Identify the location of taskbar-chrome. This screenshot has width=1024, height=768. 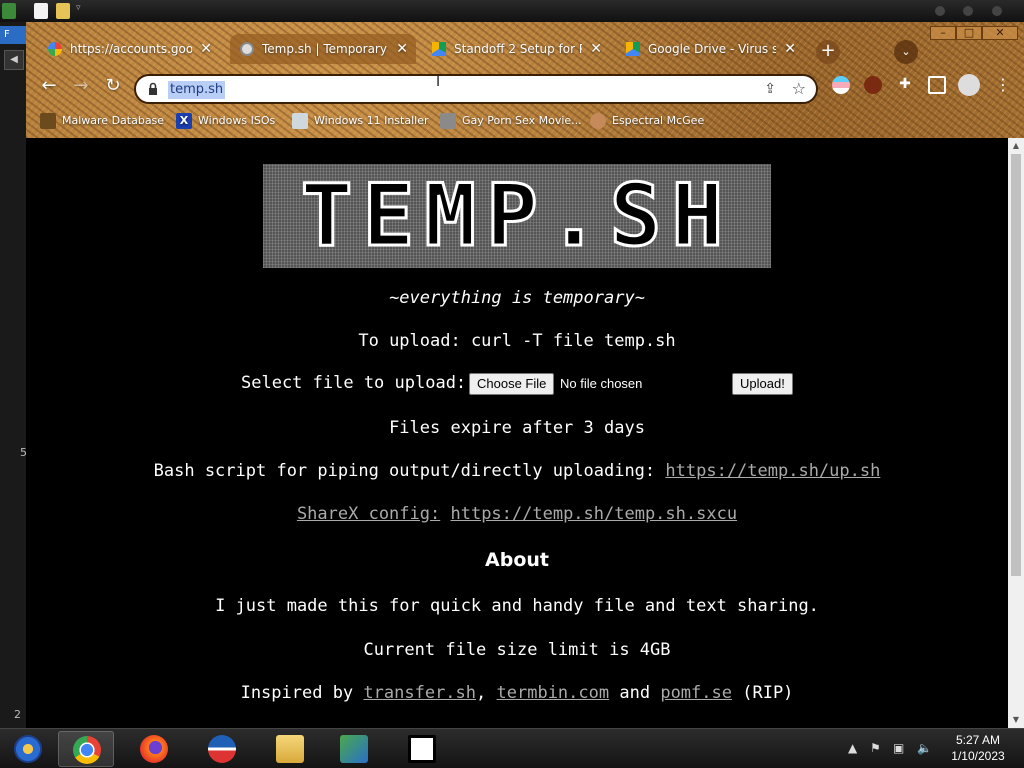
(86, 749).